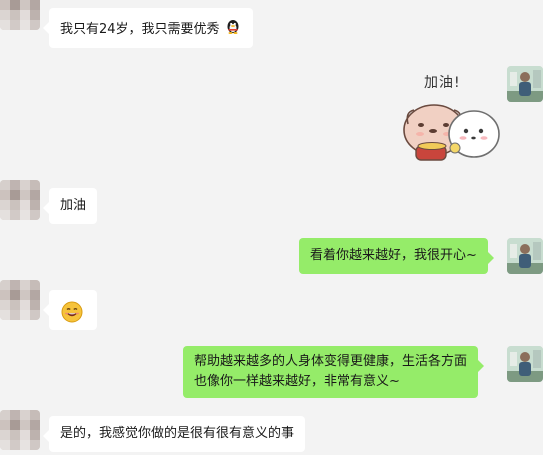 The image size is (543, 455). What do you see at coordinates (450, 117) in the screenshot?
I see `cheer-bears-sticker: 加油!` at bounding box center [450, 117].